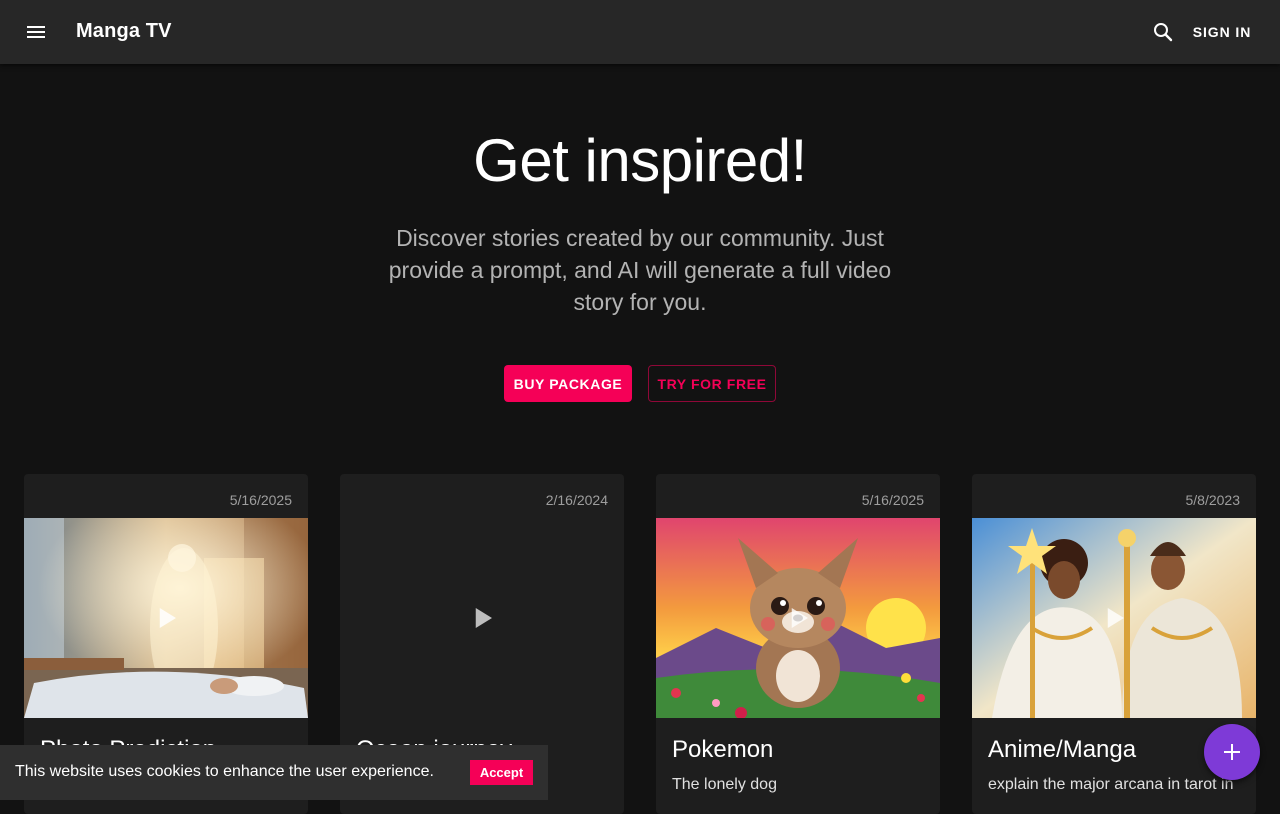  I want to click on buy-package-button: BUY PACKAGE, so click(568, 383).